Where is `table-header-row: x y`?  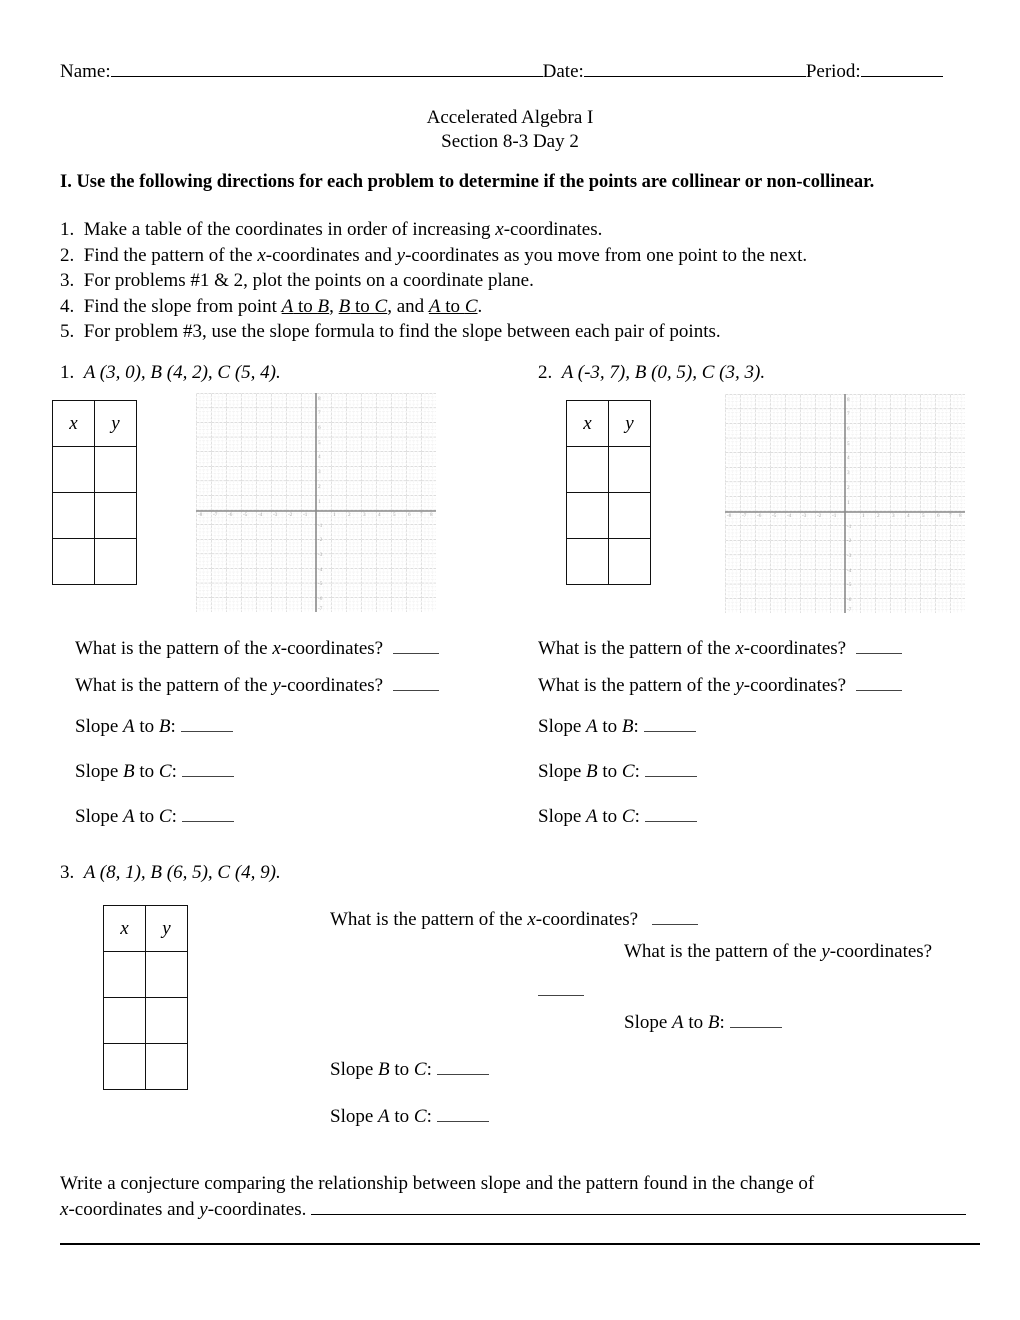
table-header-row: x y is located at coordinates (145, 928).